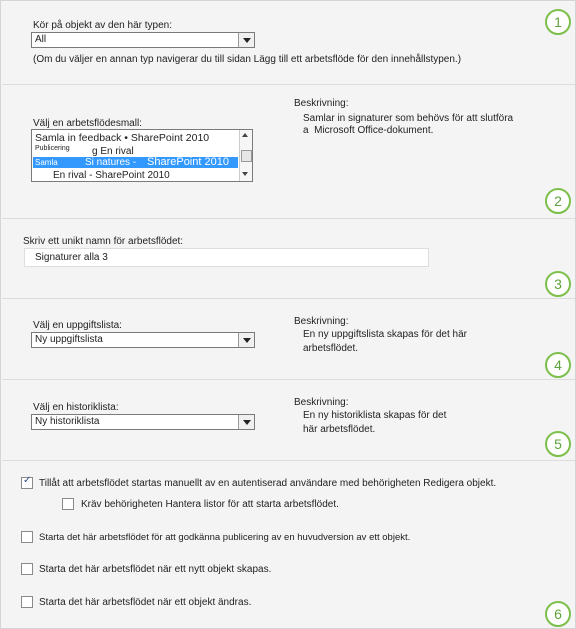 The width and height of the screenshot is (576, 629). Describe the element at coordinates (226, 257) in the screenshot. I see `workflow-name-input: Signaturer alla 3` at that location.